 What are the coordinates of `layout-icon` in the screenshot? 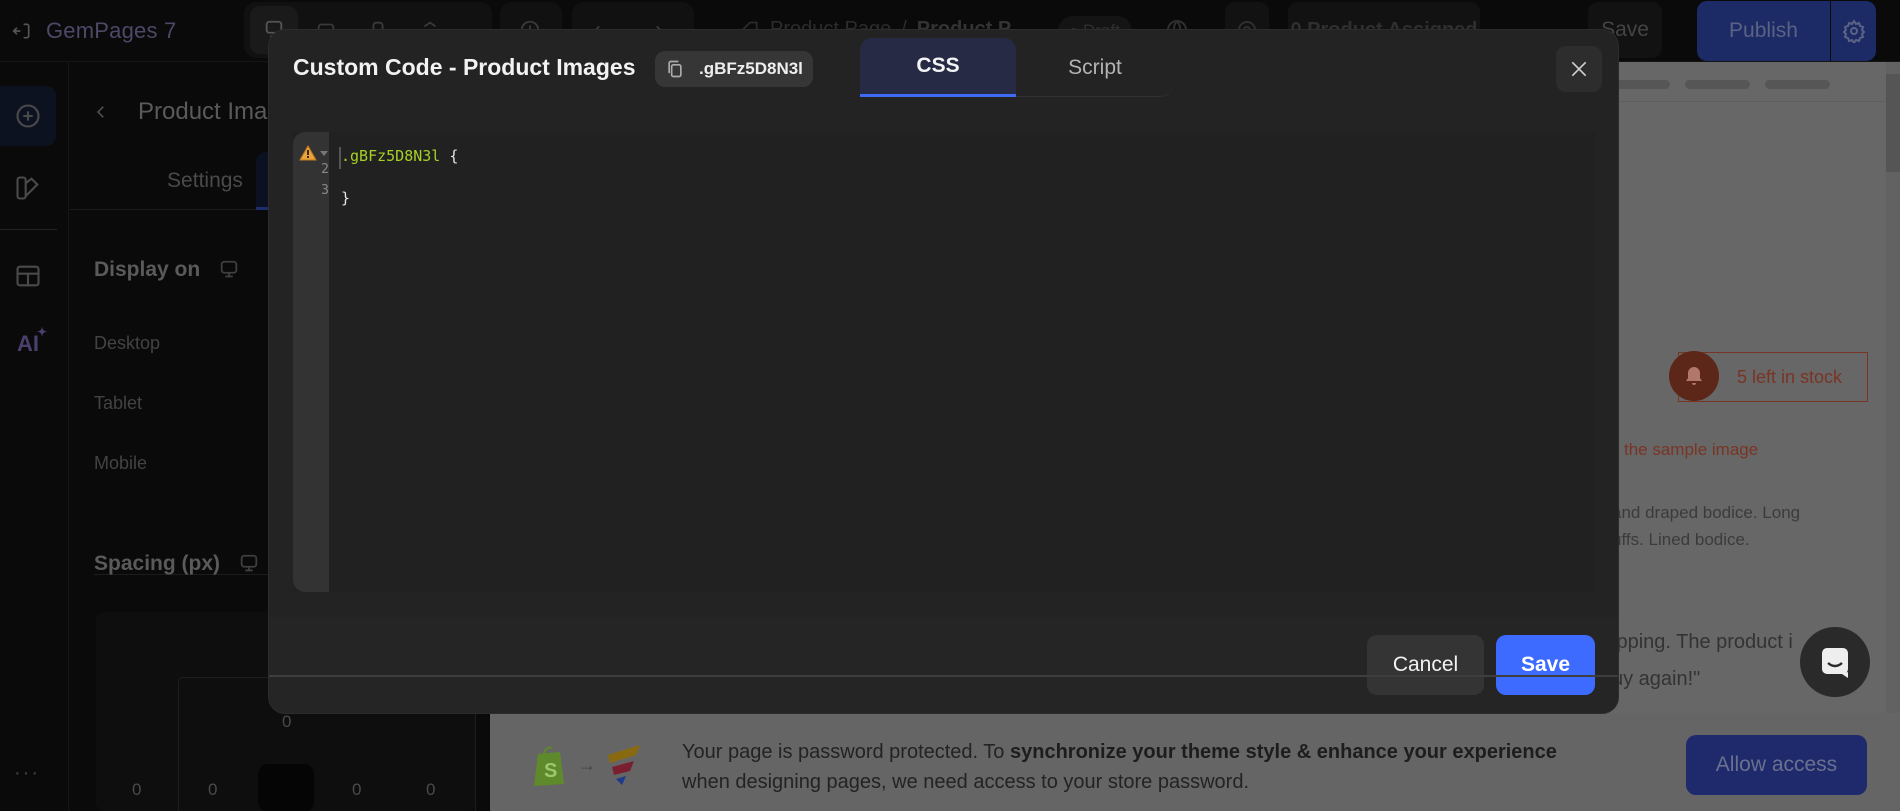 It's located at (28, 276).